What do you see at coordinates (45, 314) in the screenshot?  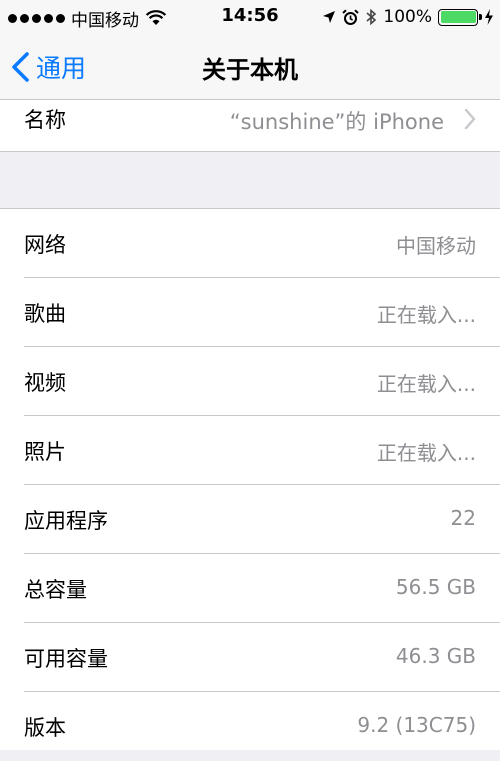 I see `info-row-label: 歌曲` at bounding box center [45, 314].